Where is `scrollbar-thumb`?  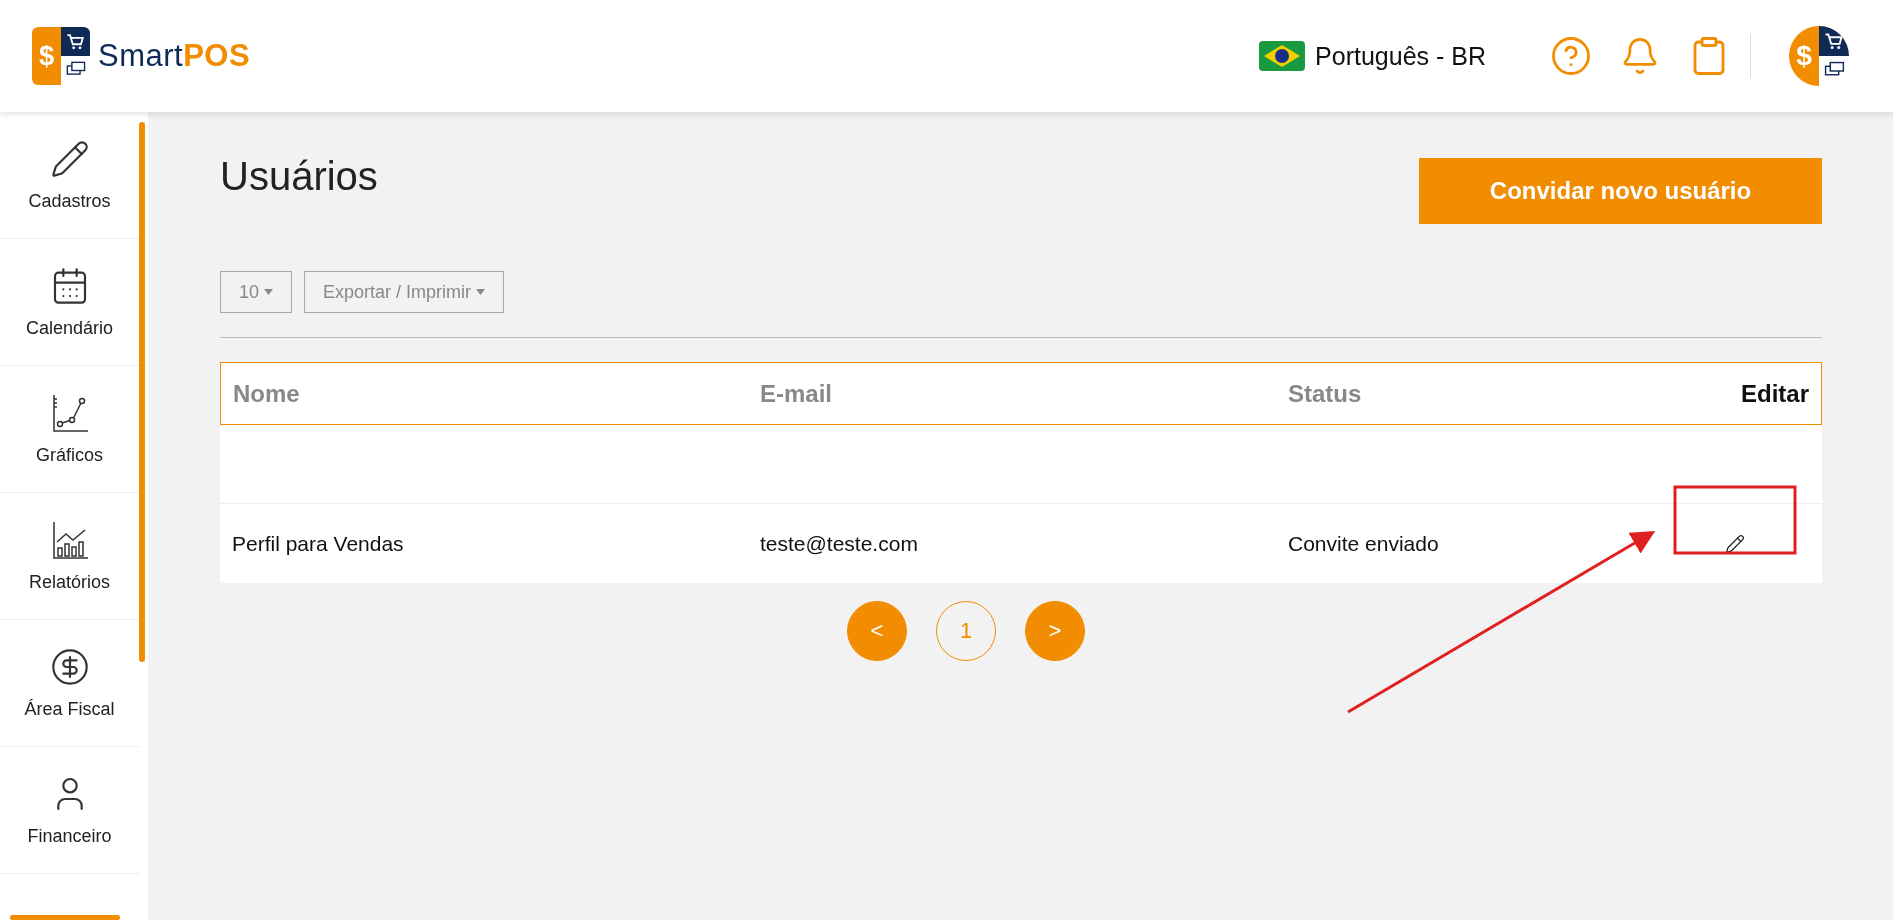
scrollbar-thumb is located at coordinates (142, 392).